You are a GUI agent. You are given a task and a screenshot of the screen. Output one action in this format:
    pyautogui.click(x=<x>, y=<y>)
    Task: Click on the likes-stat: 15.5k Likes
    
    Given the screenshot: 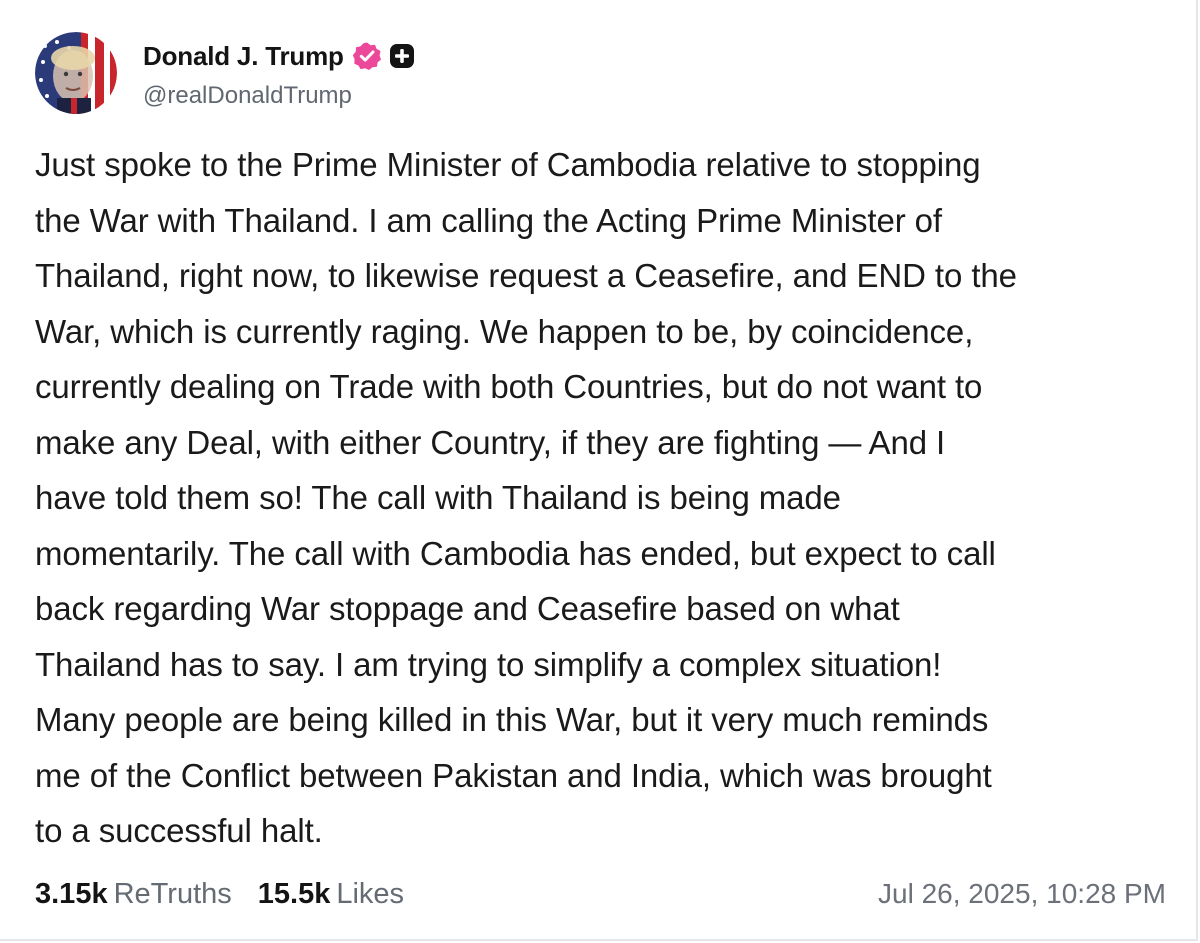 What is the action you would take?
    pyautogui.click(x=331, y=894)
    